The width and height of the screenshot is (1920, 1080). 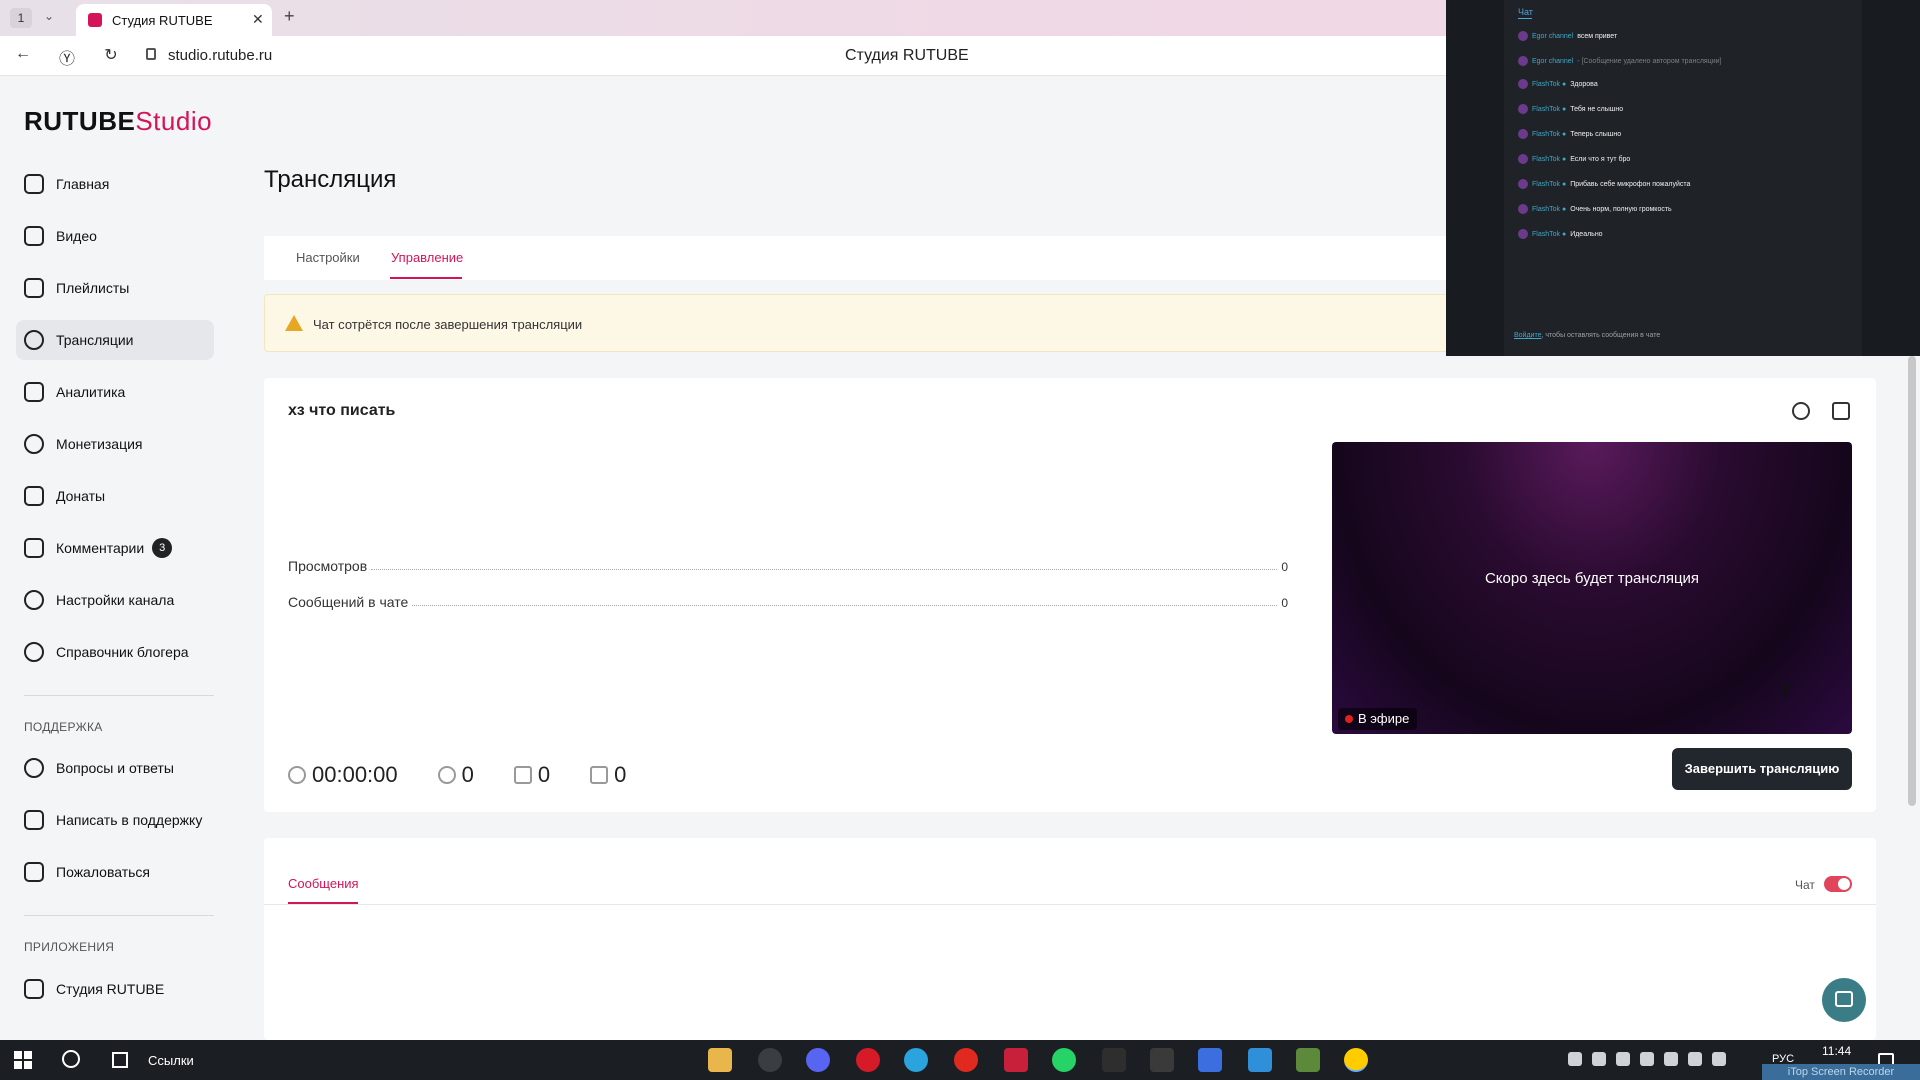 What do you see at coordinates (115, 989) in the screenshot?
I see `sidebar-item-studio-rutube: Студия RUTUBE` at bounding box center [115, 989].